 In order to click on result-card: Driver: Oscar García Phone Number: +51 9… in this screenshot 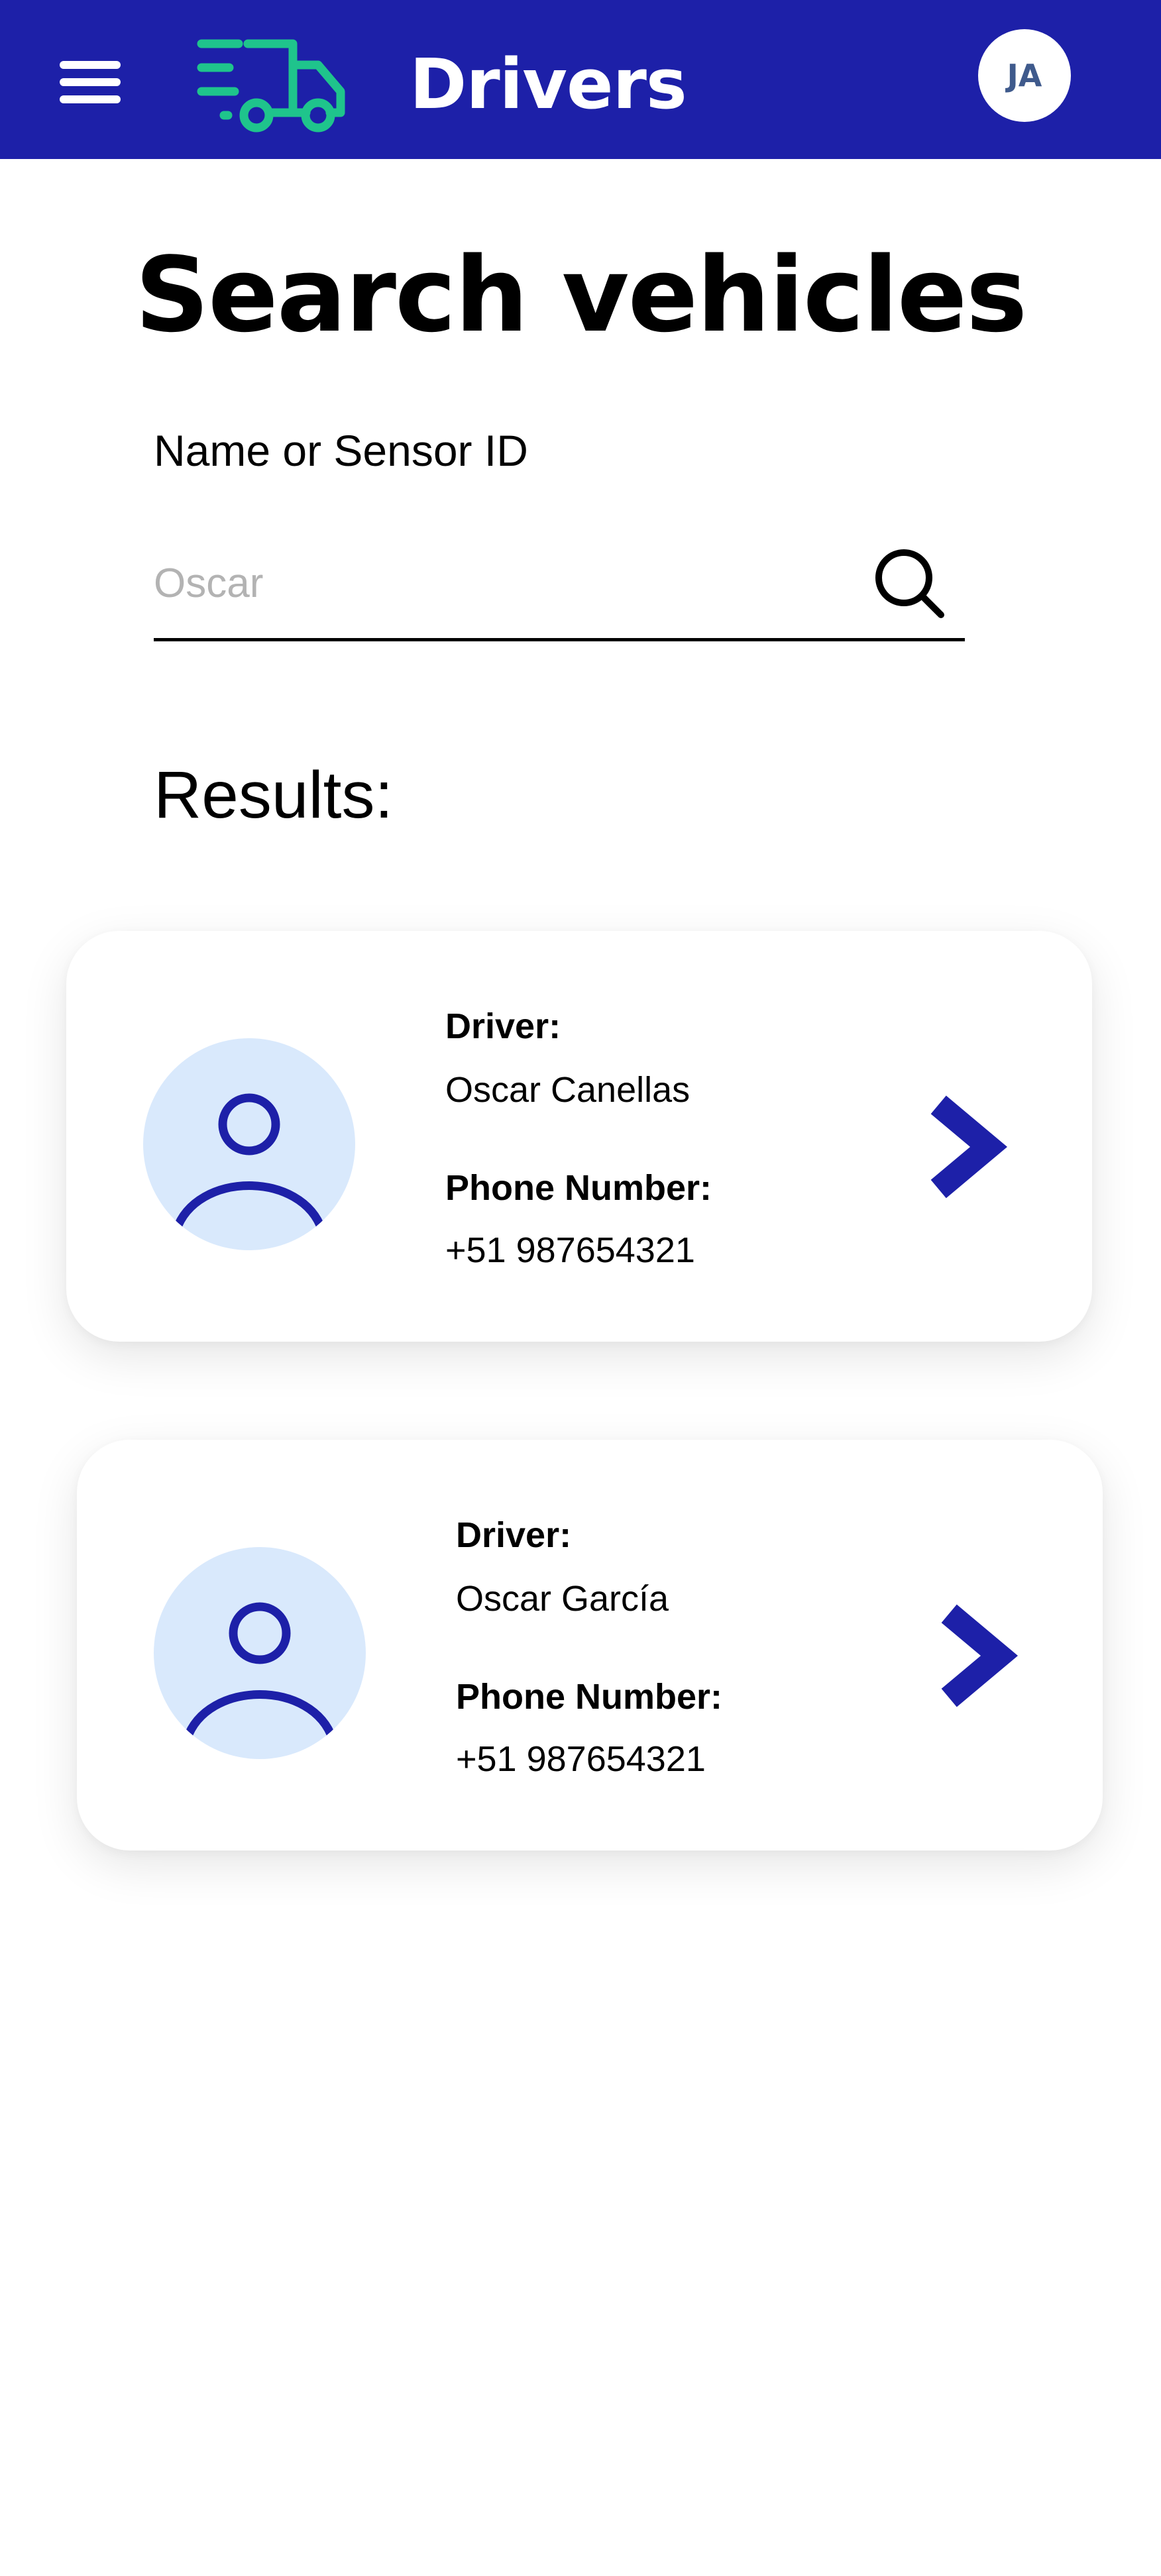, I will do `click(590, 1645)`.